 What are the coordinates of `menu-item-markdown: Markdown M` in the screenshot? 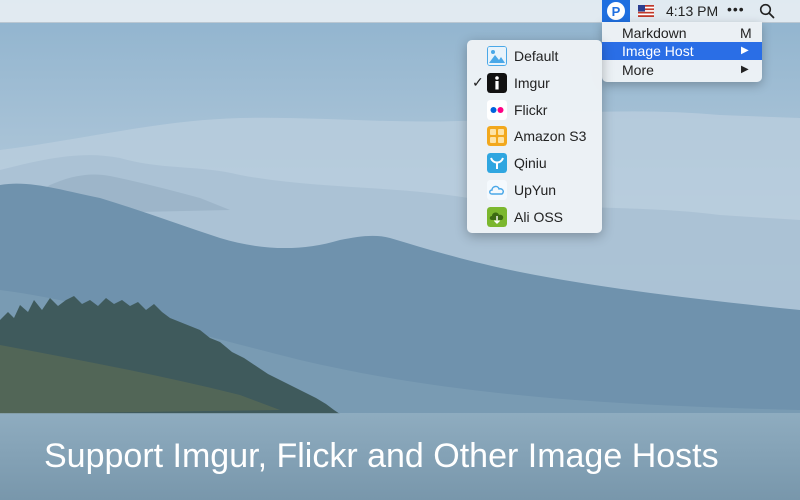 It's located at (682, 33).